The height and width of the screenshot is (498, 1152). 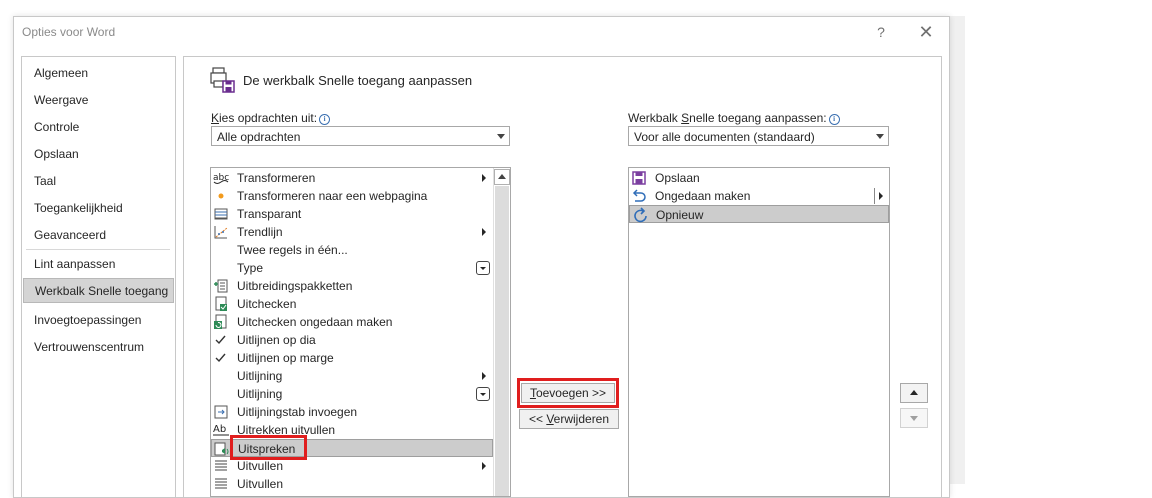 What do you see at coordinates (221, 286) in the screenshot?
I see `expansion-pack-icon` at bounding box center [221, 286].